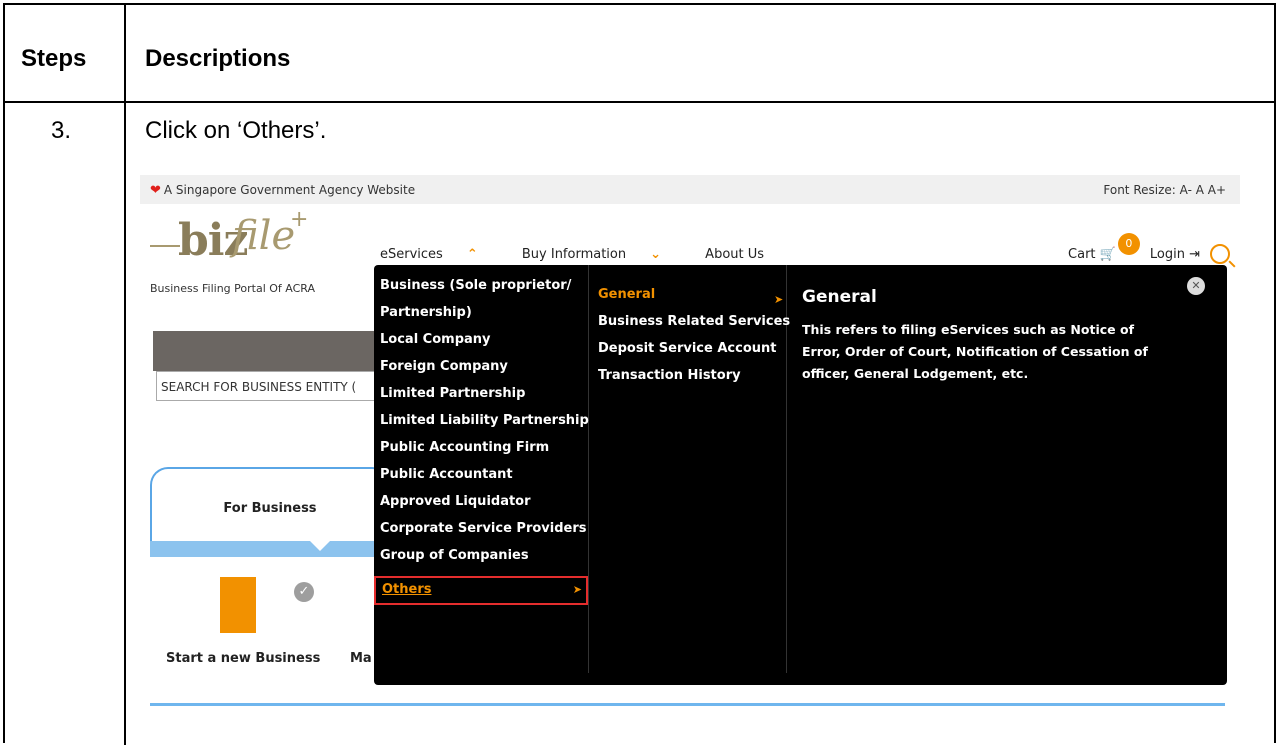 The image size is (1280, 745). Describe the element at coordinates (656, 254) in the screenshot. I see `chevron-down-icon: ⌄` at that location.